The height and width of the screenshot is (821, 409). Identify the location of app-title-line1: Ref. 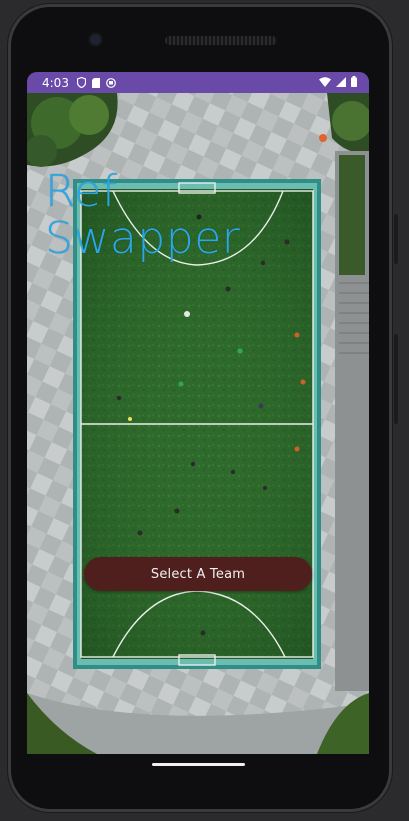
(81, 191).